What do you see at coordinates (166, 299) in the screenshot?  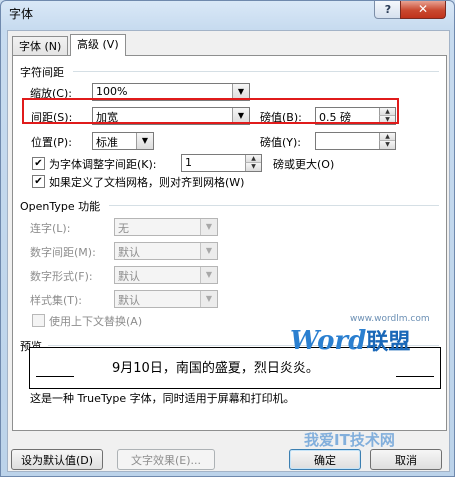 I see `stylistic-sets-combo: 默认 ▼` at bounding box center [166, 299].